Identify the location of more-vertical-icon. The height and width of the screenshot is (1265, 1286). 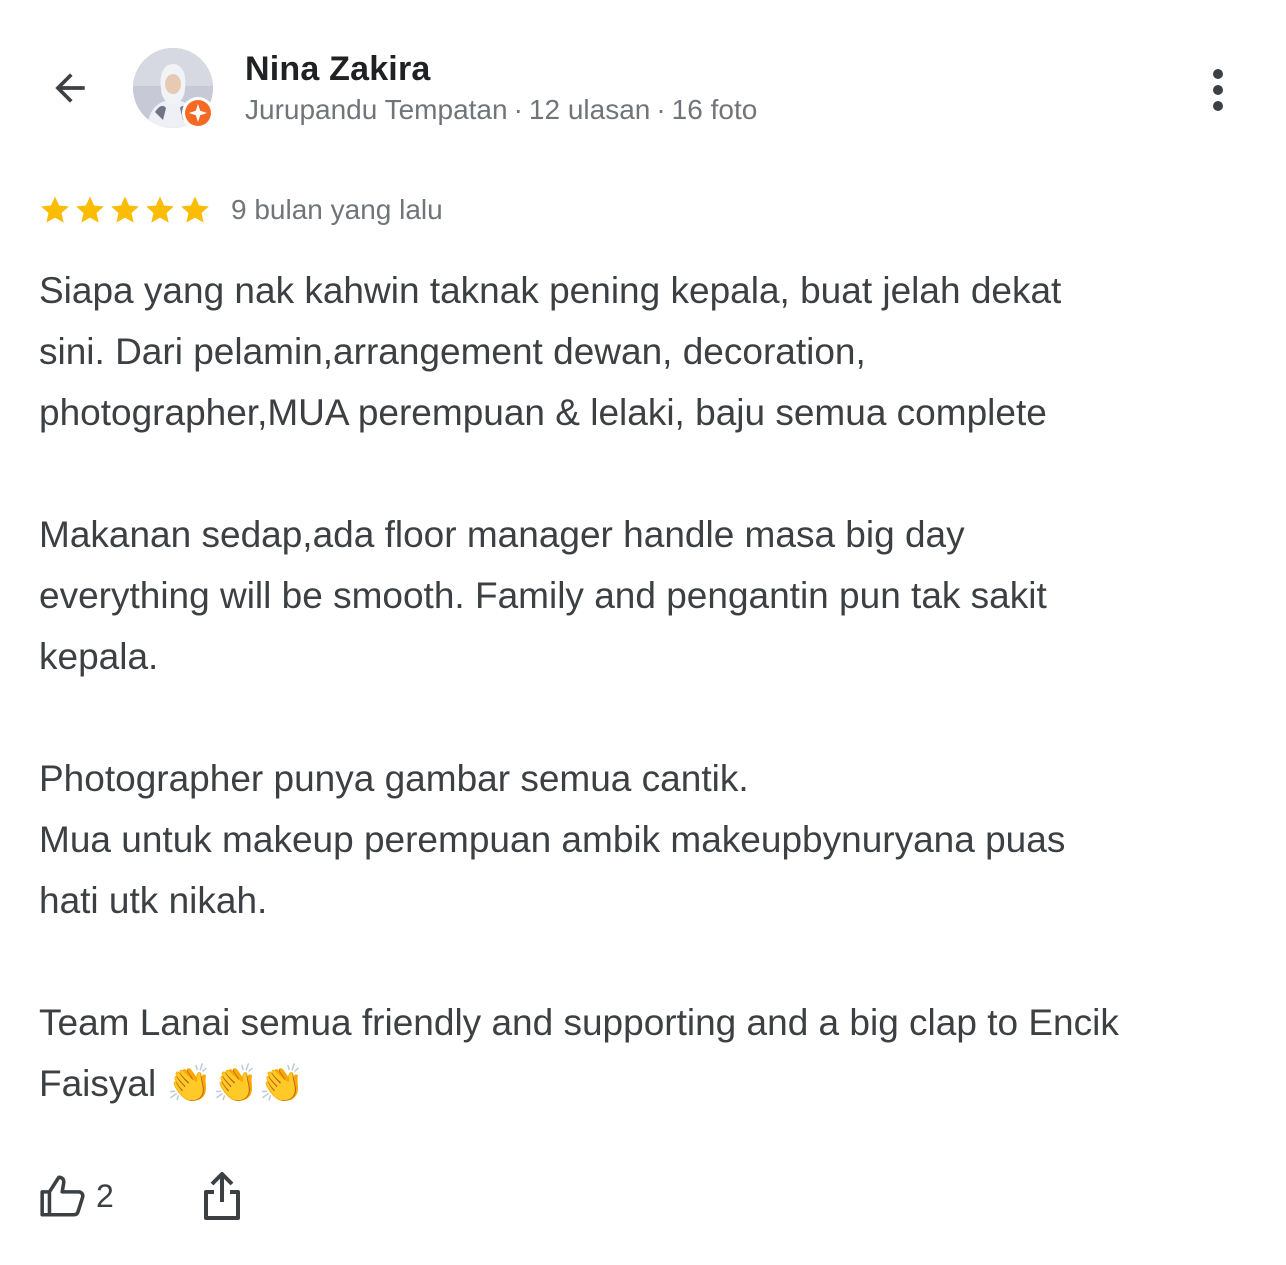
(1218, 90).